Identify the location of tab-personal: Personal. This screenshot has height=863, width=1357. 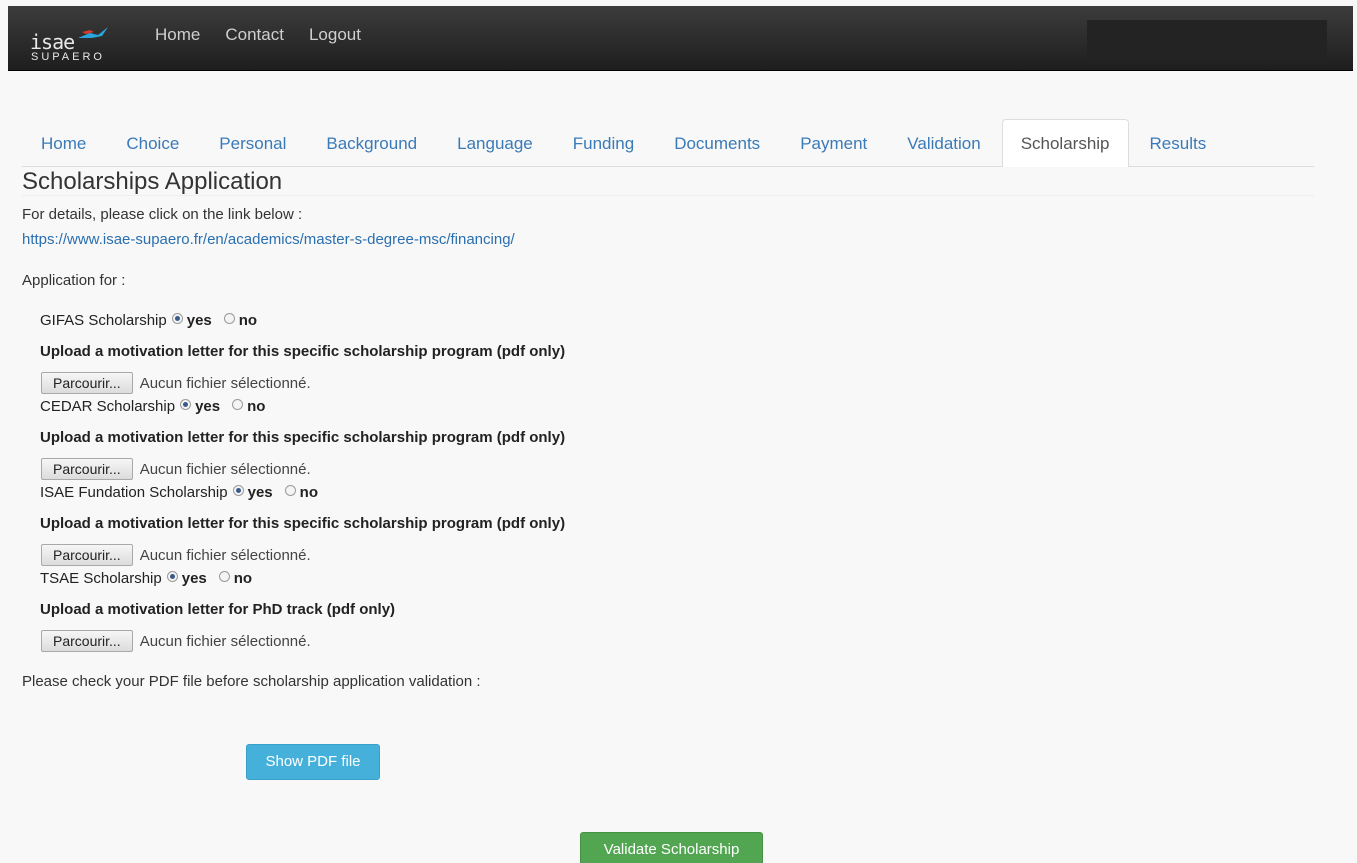
(252, 142).